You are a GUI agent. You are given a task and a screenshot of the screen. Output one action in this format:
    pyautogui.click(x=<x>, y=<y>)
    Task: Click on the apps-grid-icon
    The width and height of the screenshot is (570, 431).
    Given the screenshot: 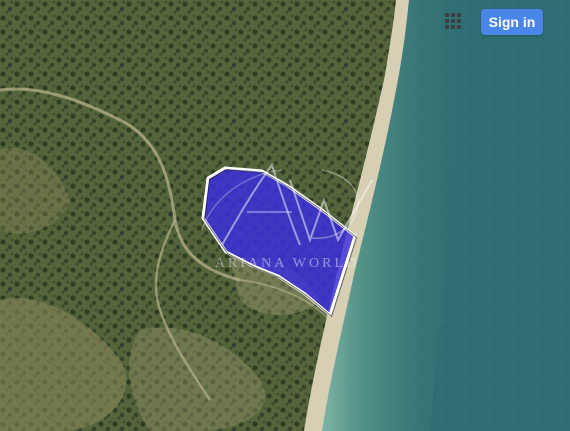 What is the action you would take?
    pyautogui.click(x=455, y=23)
    